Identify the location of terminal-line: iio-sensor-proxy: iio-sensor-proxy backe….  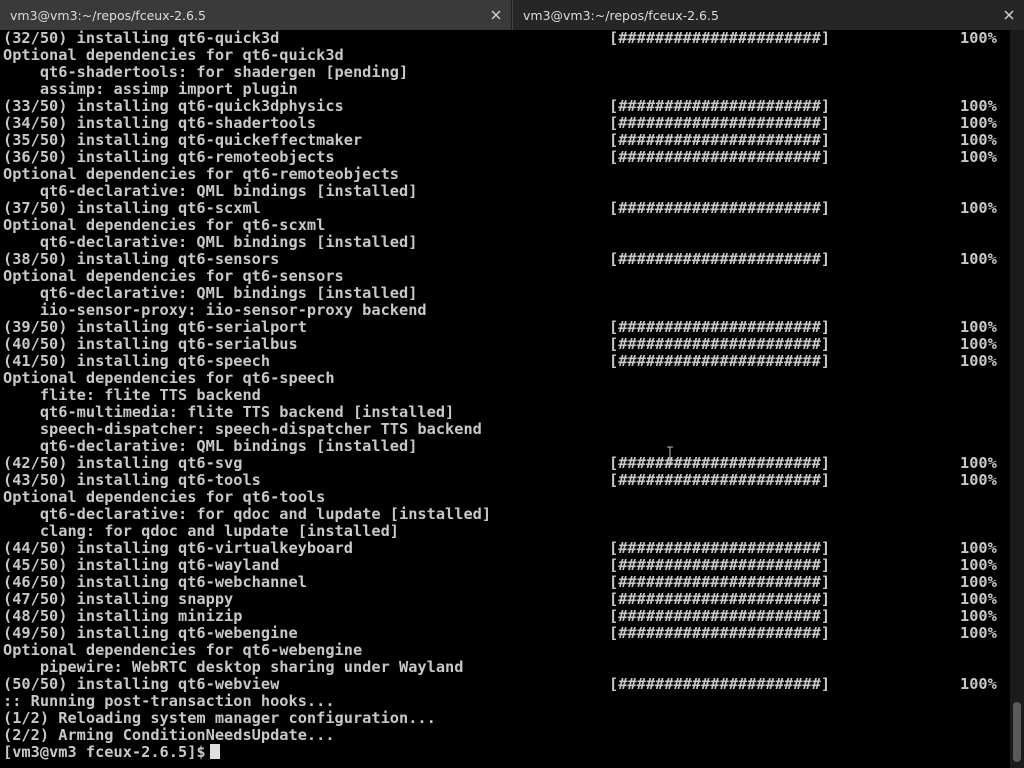
(506, 310).